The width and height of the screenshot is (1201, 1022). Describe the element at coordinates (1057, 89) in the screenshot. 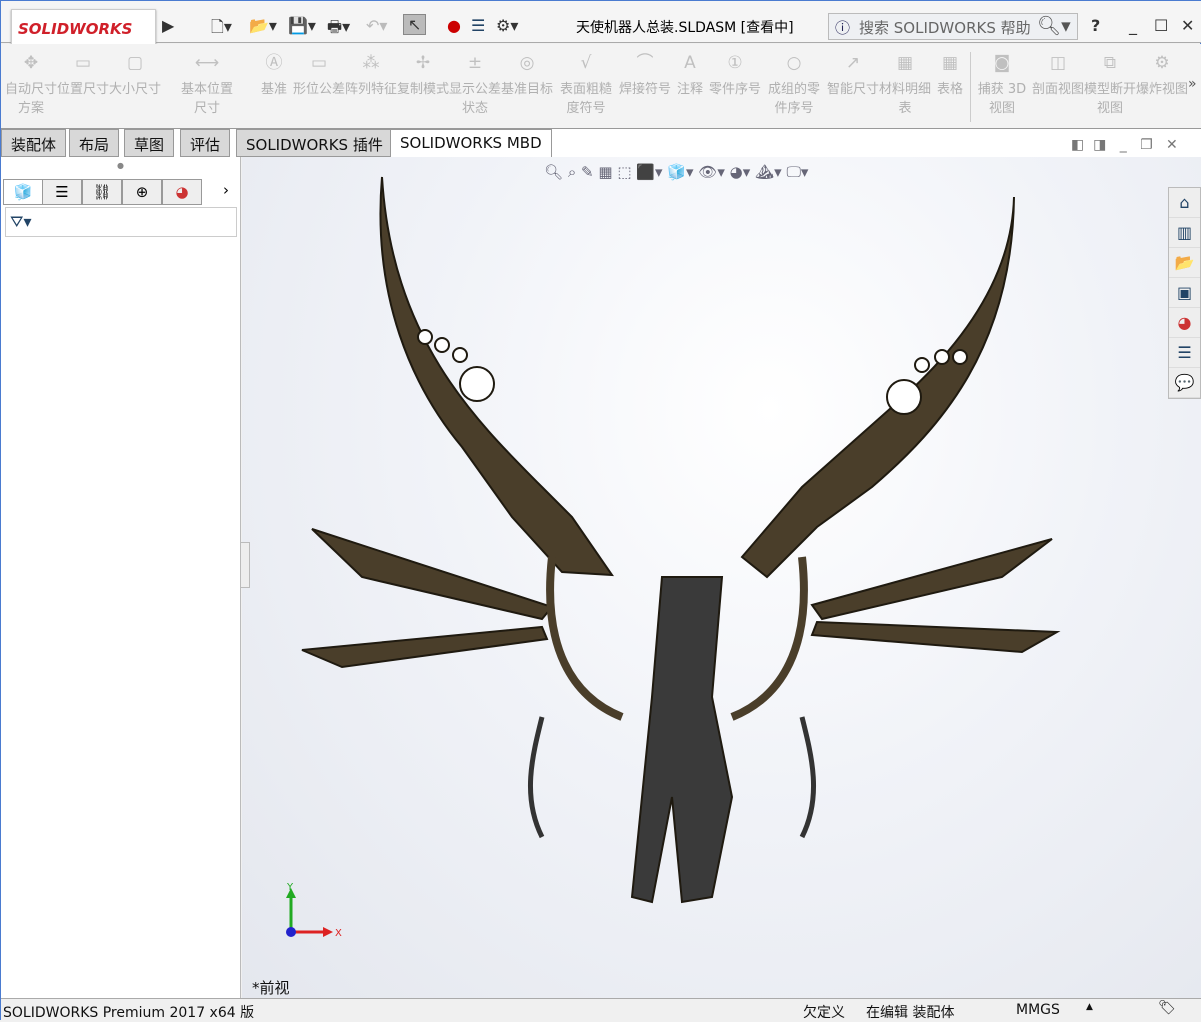

I see `ribbon-label: 剖面视图` at that location.